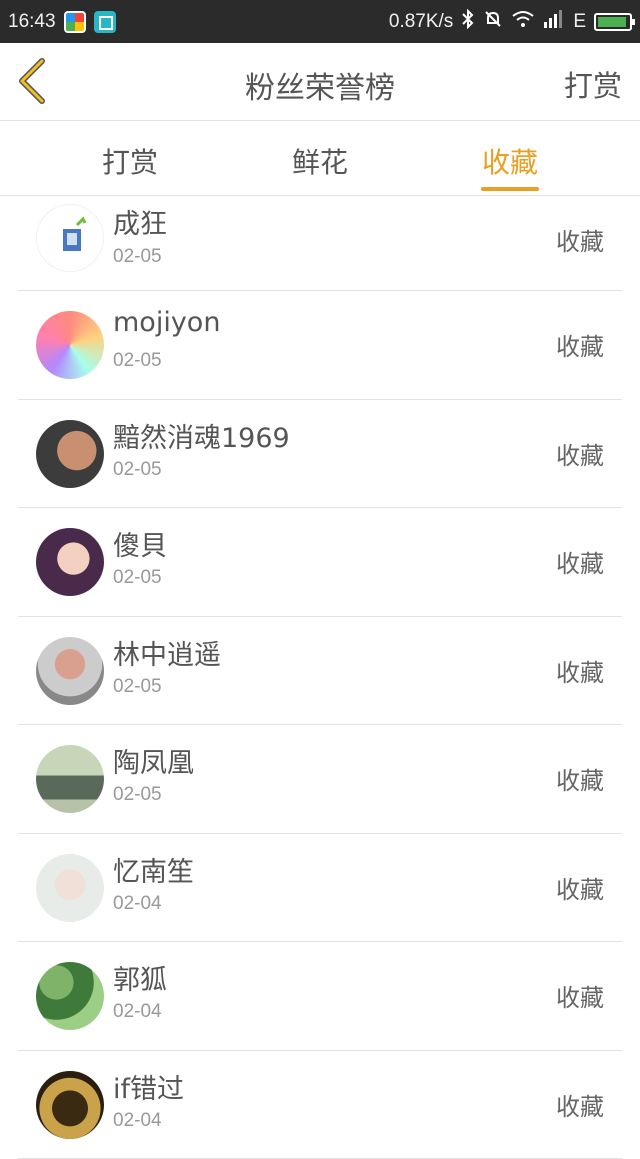 This screenshot has width=640, height=1159. I want to click on user-name: 忆南笙, so click(153, 869).